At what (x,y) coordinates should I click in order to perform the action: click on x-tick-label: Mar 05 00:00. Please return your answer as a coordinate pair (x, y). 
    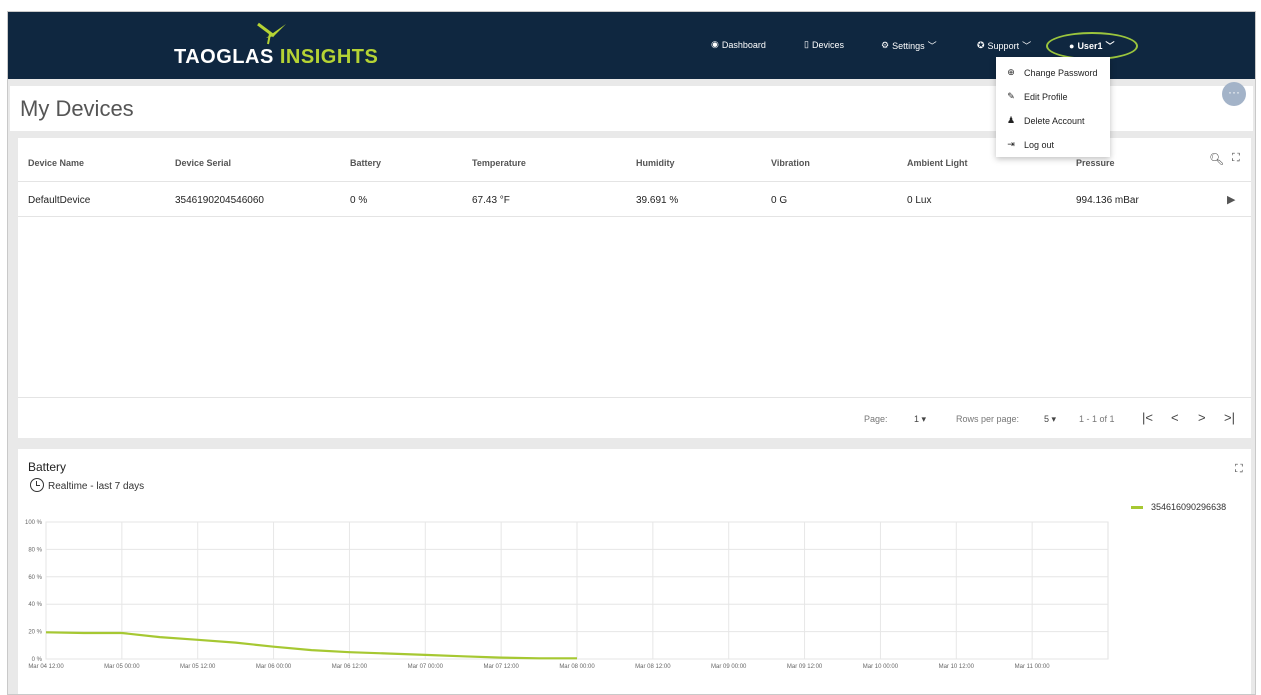
    Looking at the image, I should click on (122, 667).